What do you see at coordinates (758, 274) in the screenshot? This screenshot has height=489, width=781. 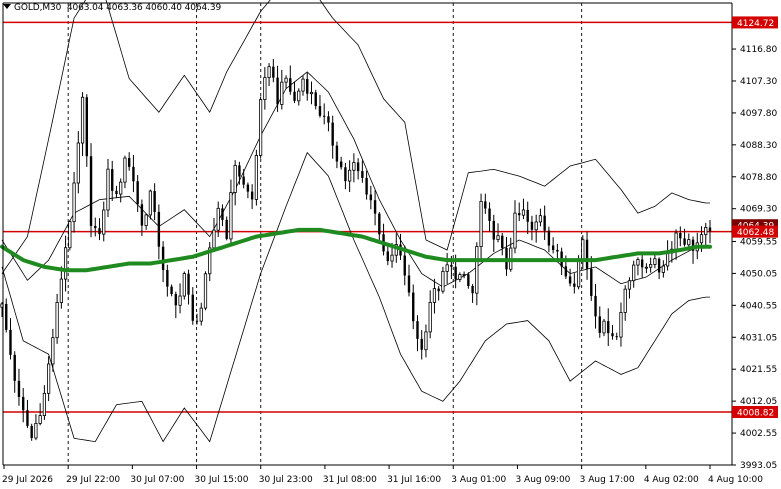 I see `price-label: 4050.05` at bounding box center [758, 274].